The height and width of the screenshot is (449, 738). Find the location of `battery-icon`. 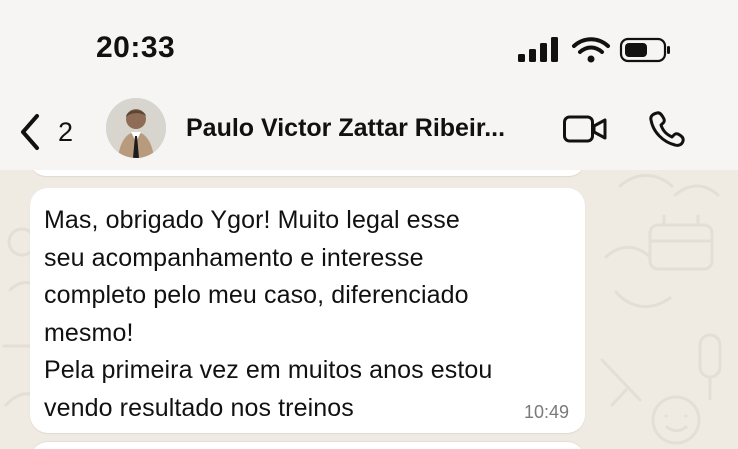

battery-icon is located at coordinates (644, 50).